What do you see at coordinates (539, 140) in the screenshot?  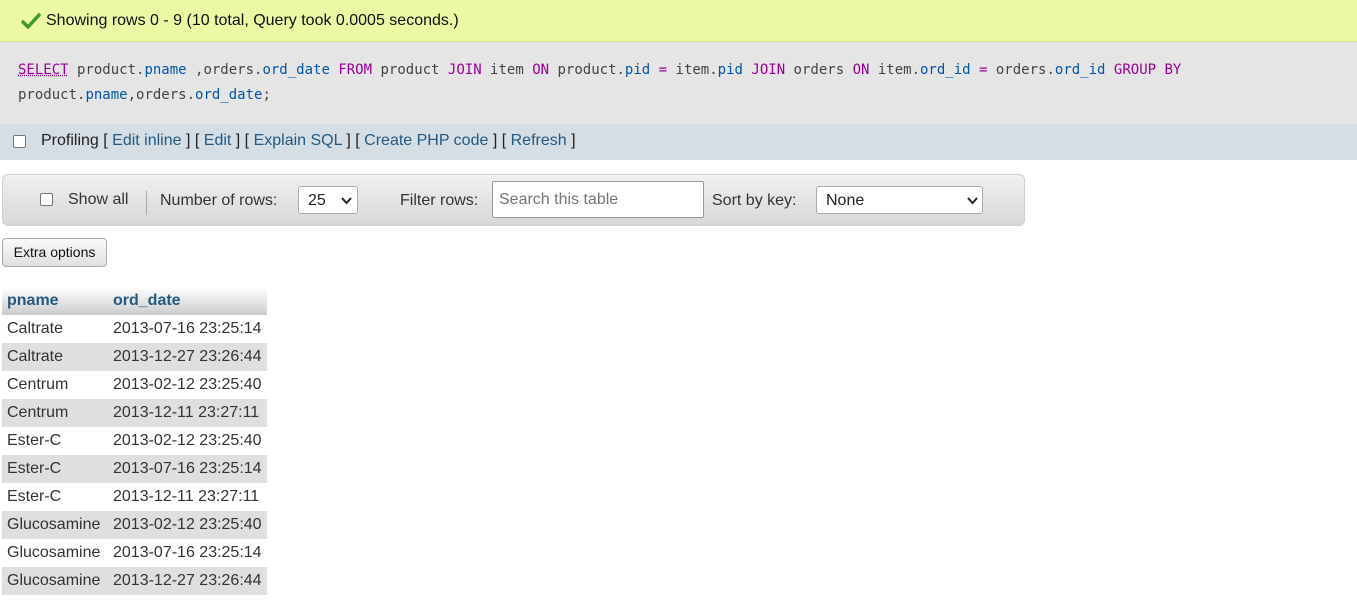 I see `refresh-link: Refresh` at bounding box center [539, 140].